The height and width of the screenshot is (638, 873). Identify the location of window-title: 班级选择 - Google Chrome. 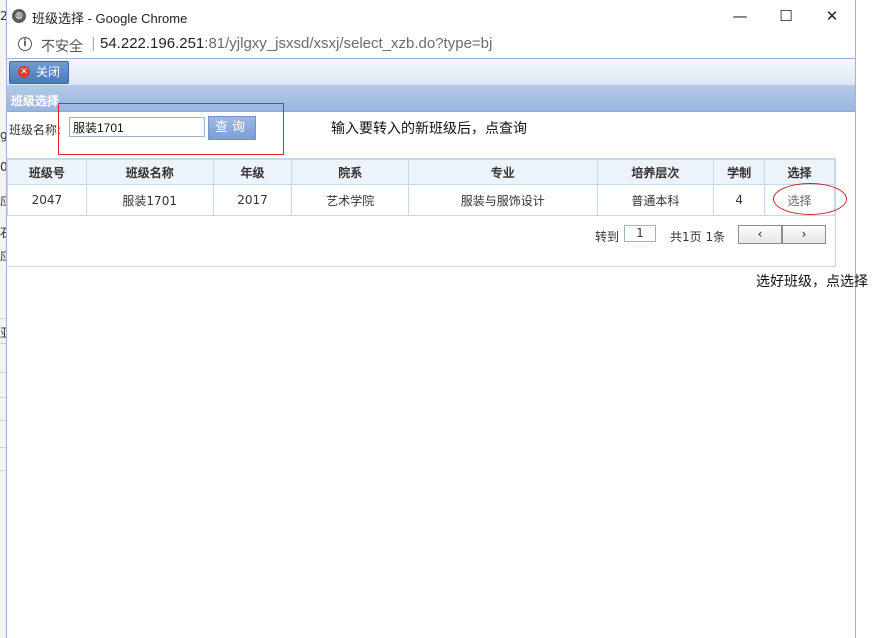
(110, 18).